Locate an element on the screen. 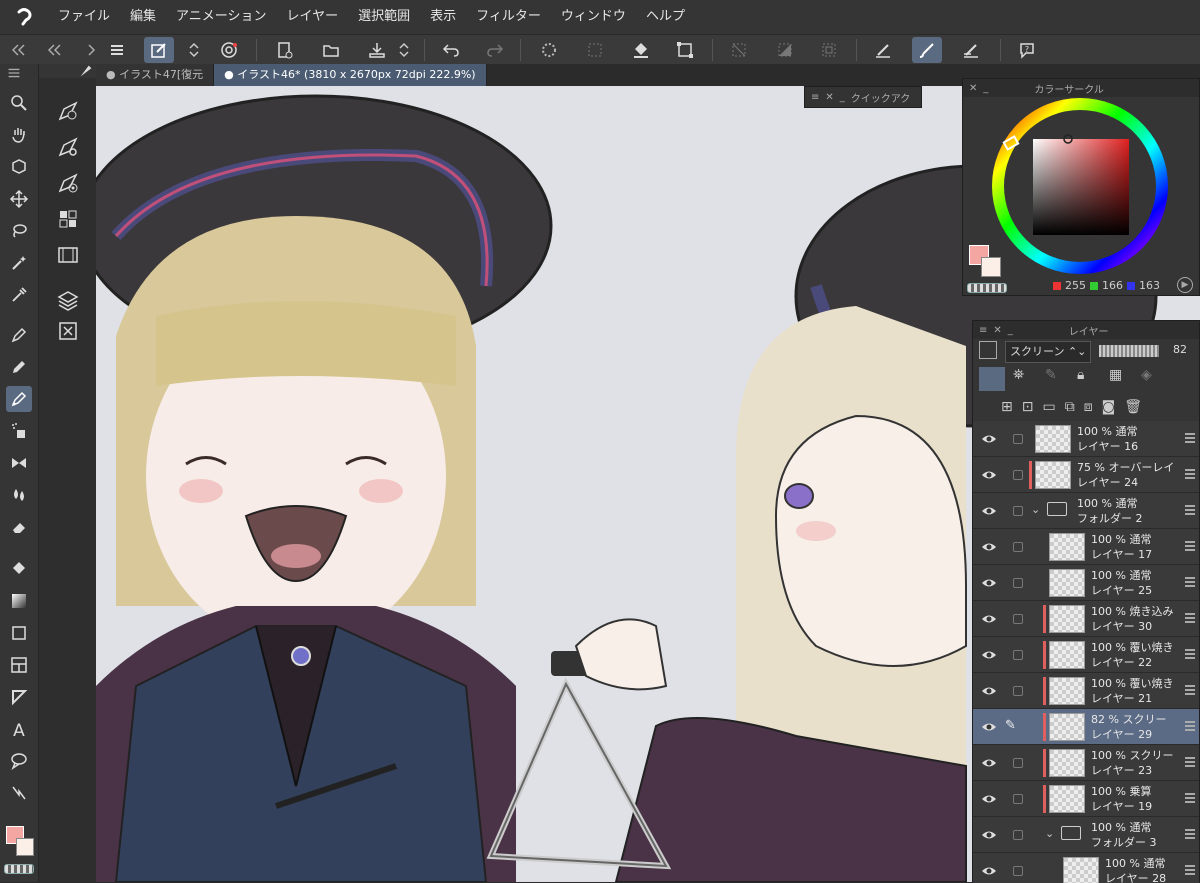 The height and width of the screenshot is (883, 1200). magic-wand-icon is located at coordinates (19, 263).